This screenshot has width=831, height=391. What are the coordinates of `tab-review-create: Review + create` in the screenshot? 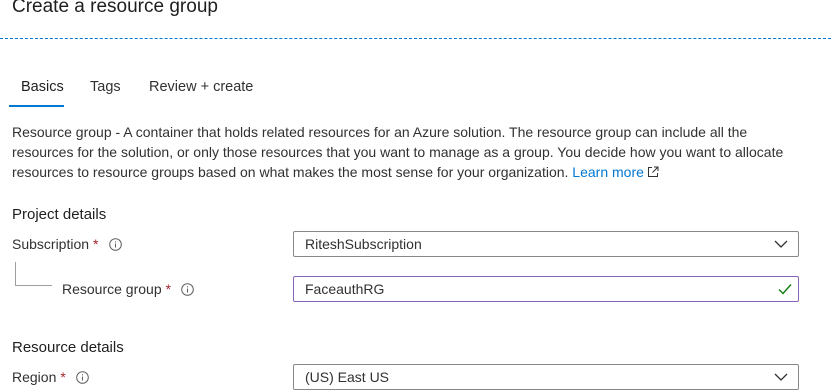 It's located at (201, 87).